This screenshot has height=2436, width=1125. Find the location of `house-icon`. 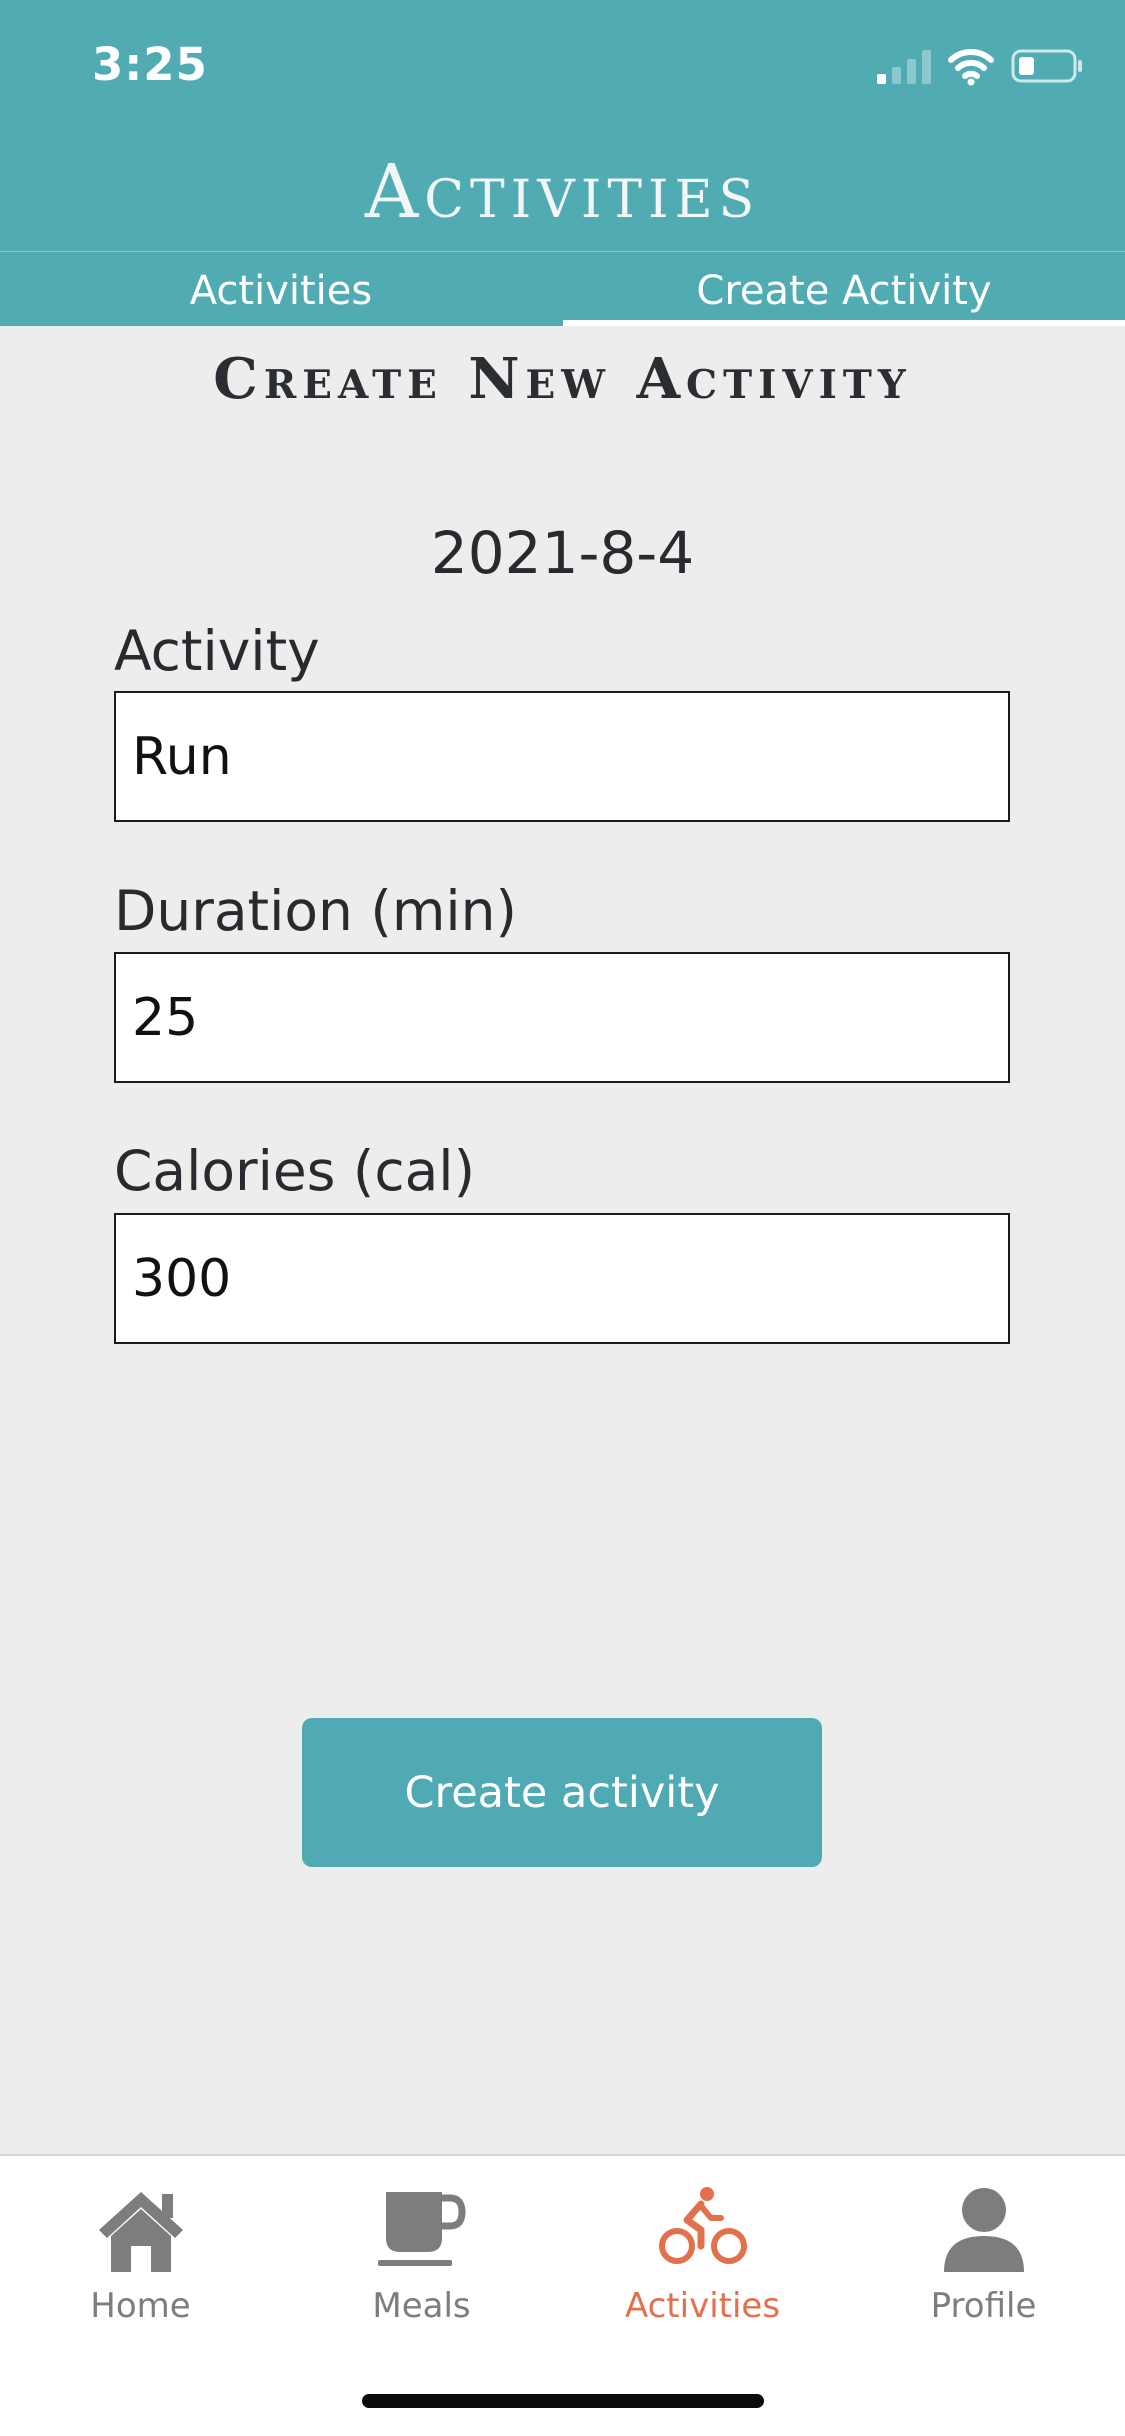

house-icon is located at coordinates (140, 2234).